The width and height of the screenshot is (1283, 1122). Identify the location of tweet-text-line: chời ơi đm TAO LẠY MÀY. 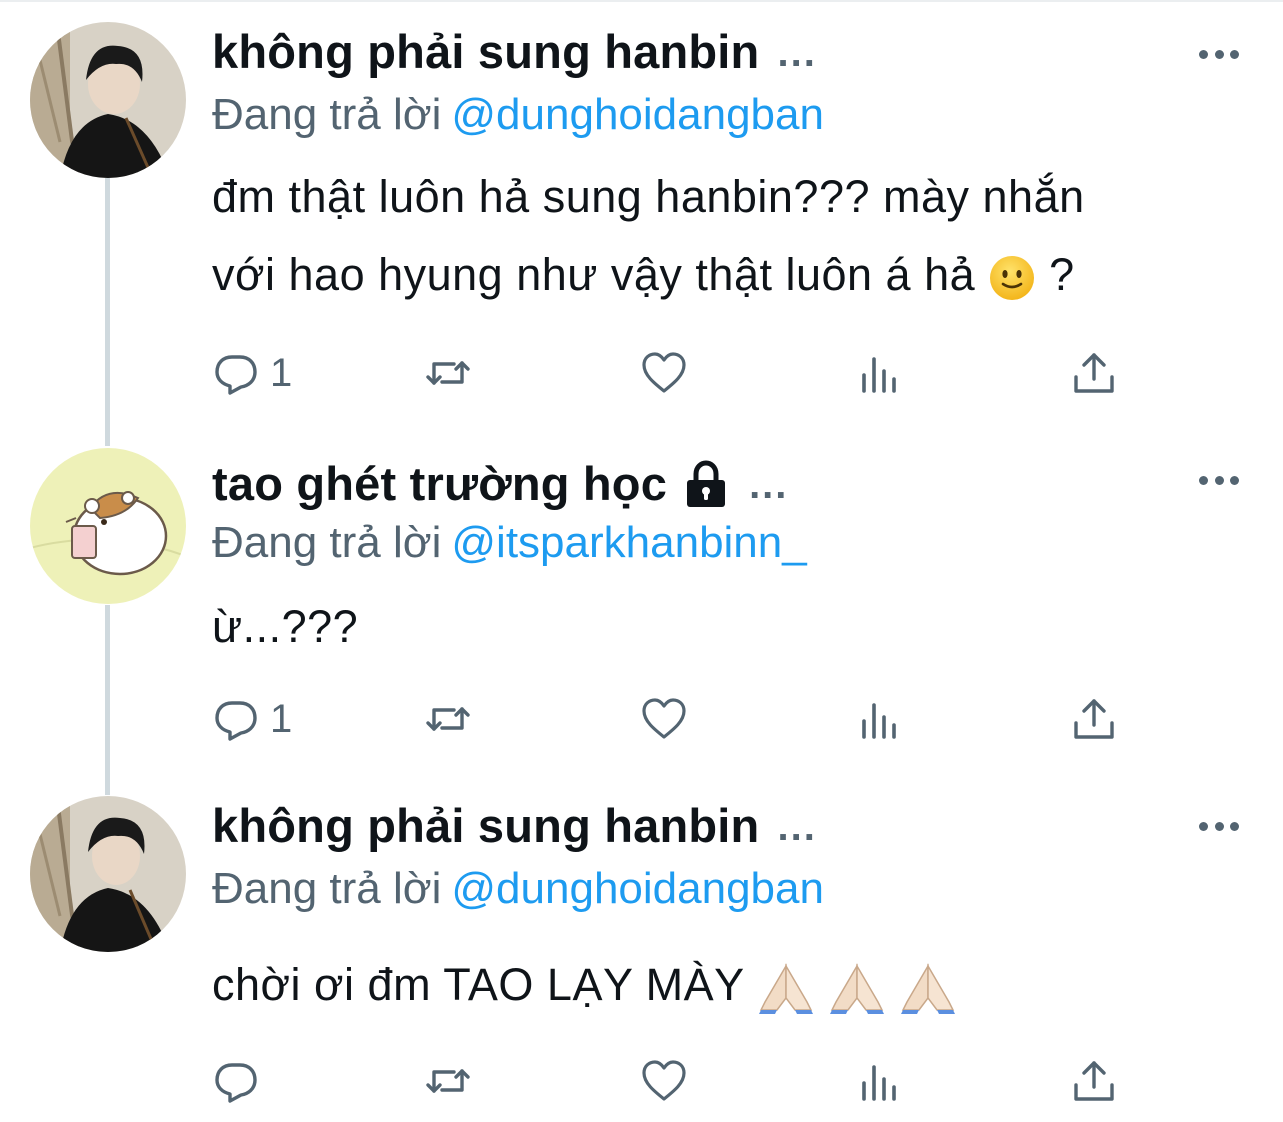
(732, 985).